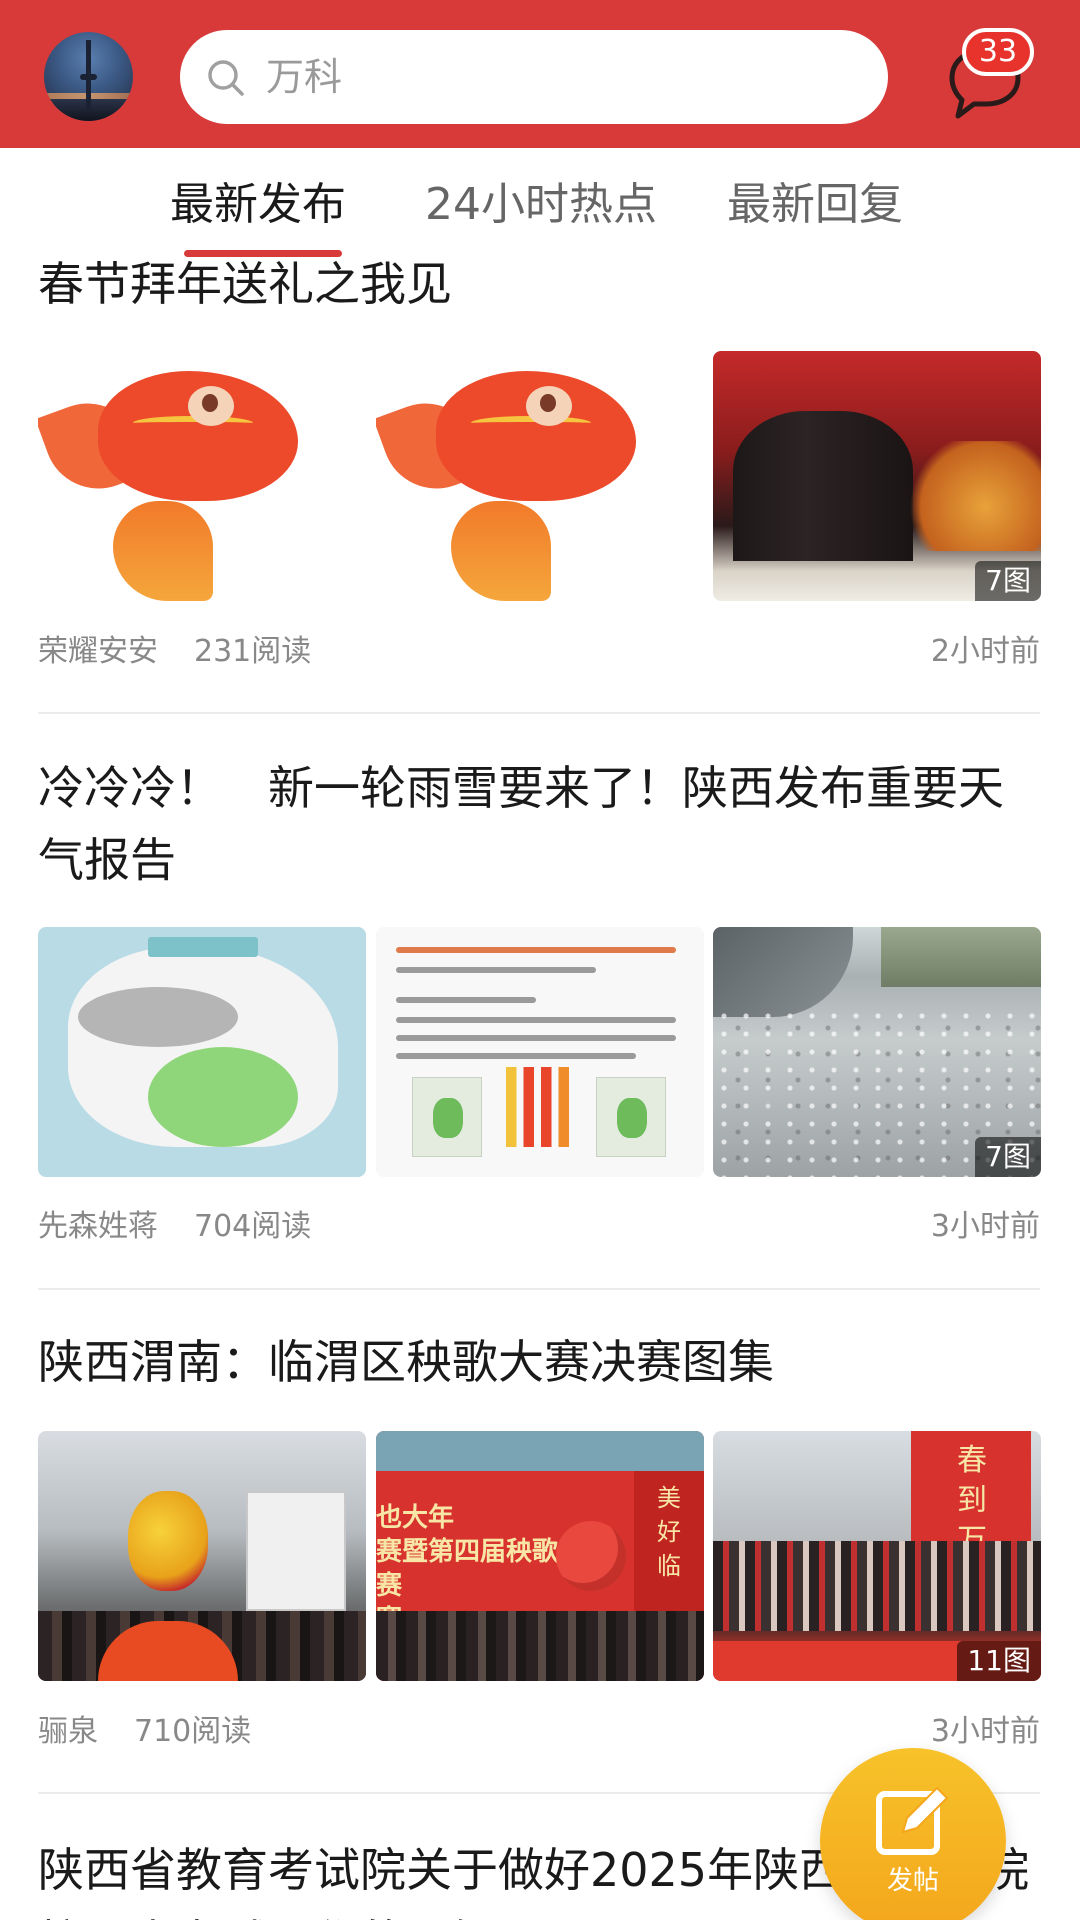 This screenshot has width=1080, height=1920. Describe the element at coordinates (540, 1451) in the screenshot. I see `banner-sky` at that location.